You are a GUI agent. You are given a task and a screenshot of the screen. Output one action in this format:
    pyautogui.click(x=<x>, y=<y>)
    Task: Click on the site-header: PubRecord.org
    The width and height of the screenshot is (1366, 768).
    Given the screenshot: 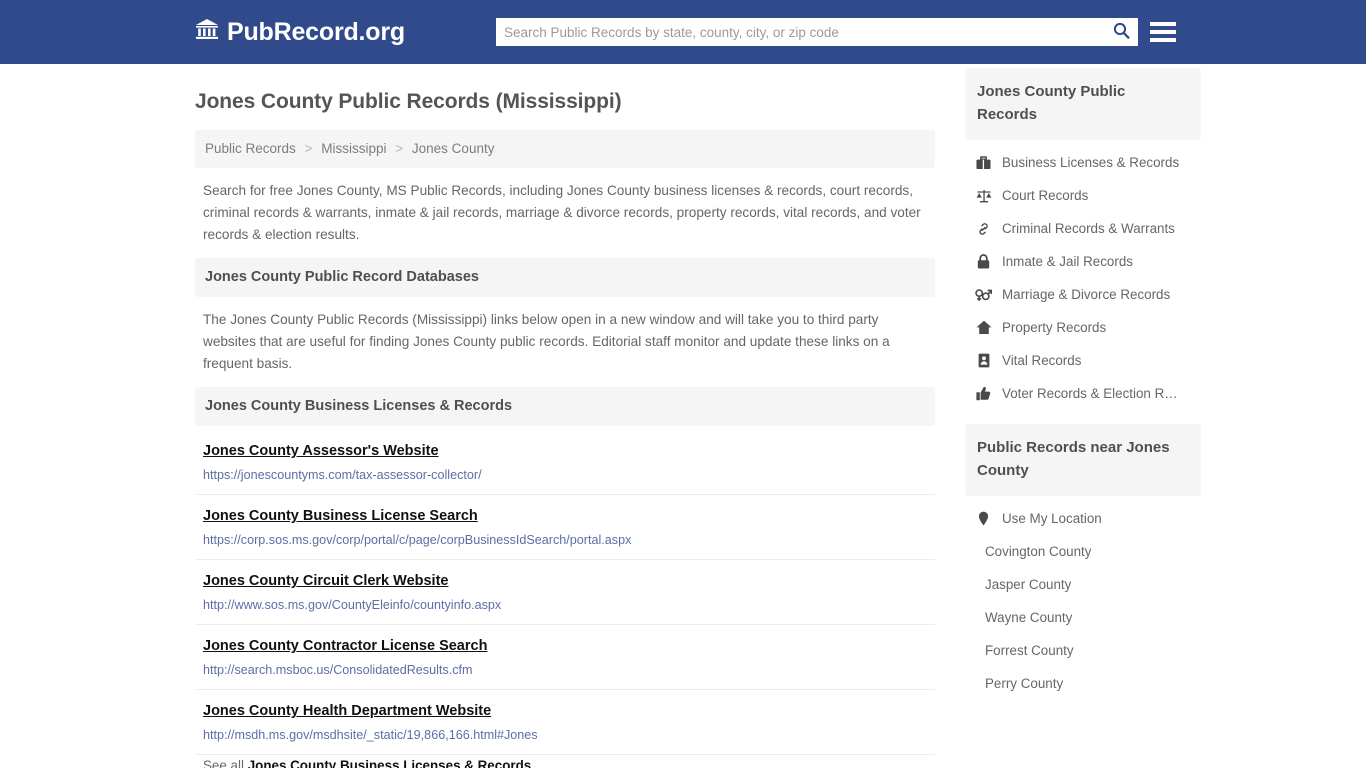 What is the action you would take?
    pyautogui.click(x=683, y=32)
    